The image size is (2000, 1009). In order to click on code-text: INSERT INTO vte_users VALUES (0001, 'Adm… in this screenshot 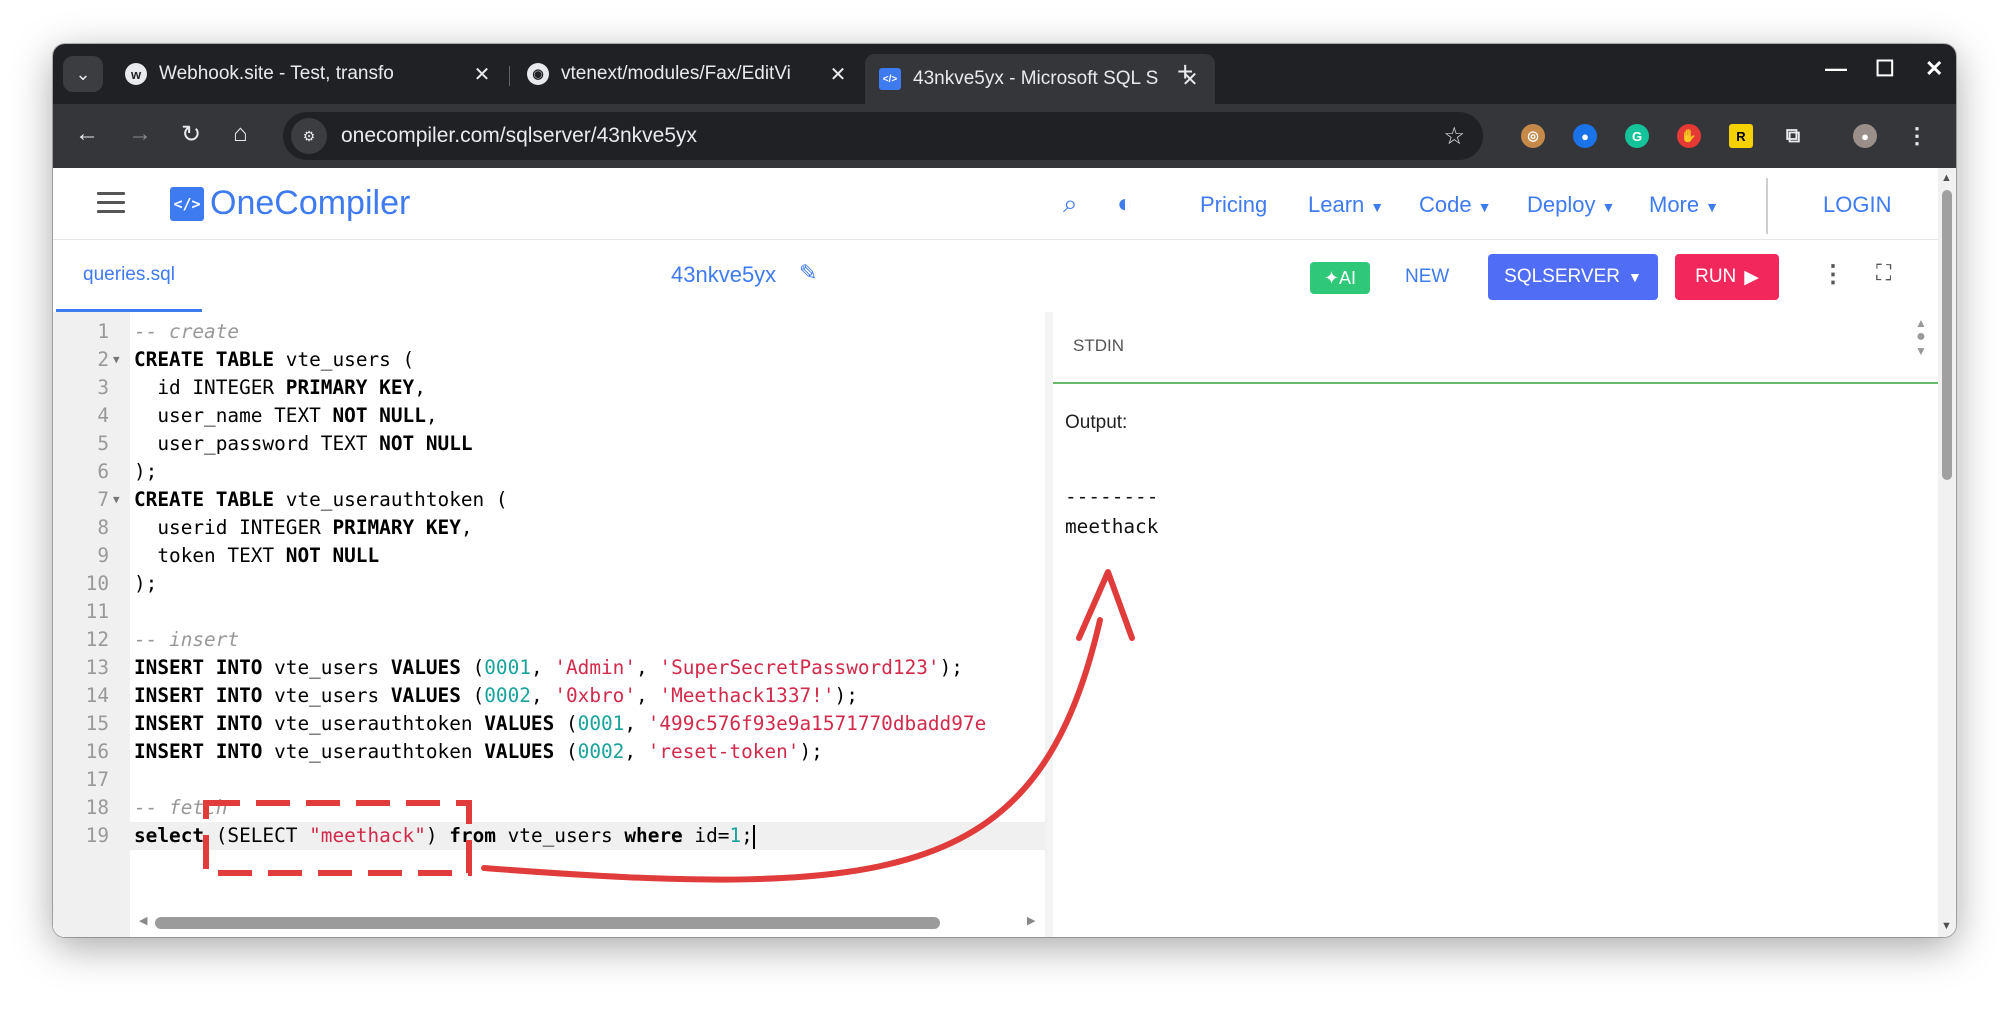, I will do `click(548, 668)`.